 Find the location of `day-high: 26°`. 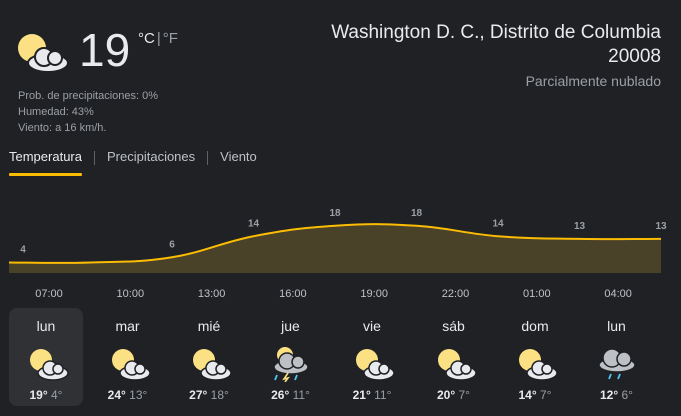

day-high: 26° is located at coordinates (280, 395).